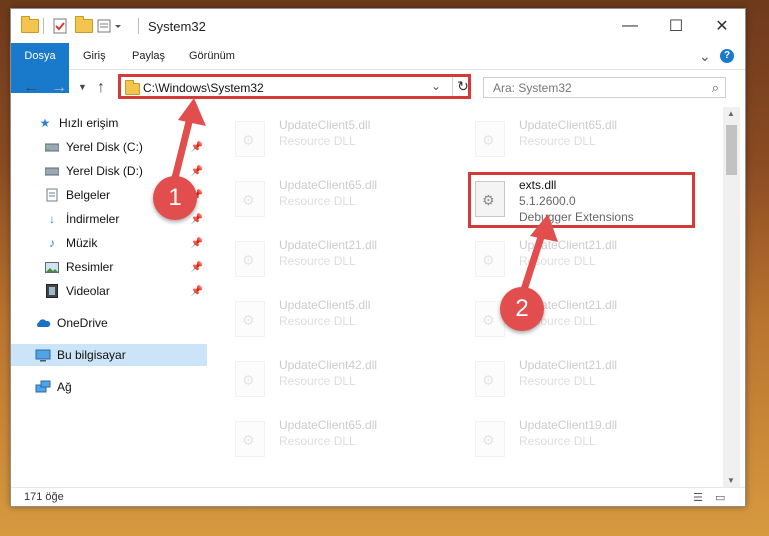 The height and width of the screenshot is (536, 769). Describe the element at coordinates (89, 123) in the screenshot. I see `nav-label: Hızlı erişim` at that location.